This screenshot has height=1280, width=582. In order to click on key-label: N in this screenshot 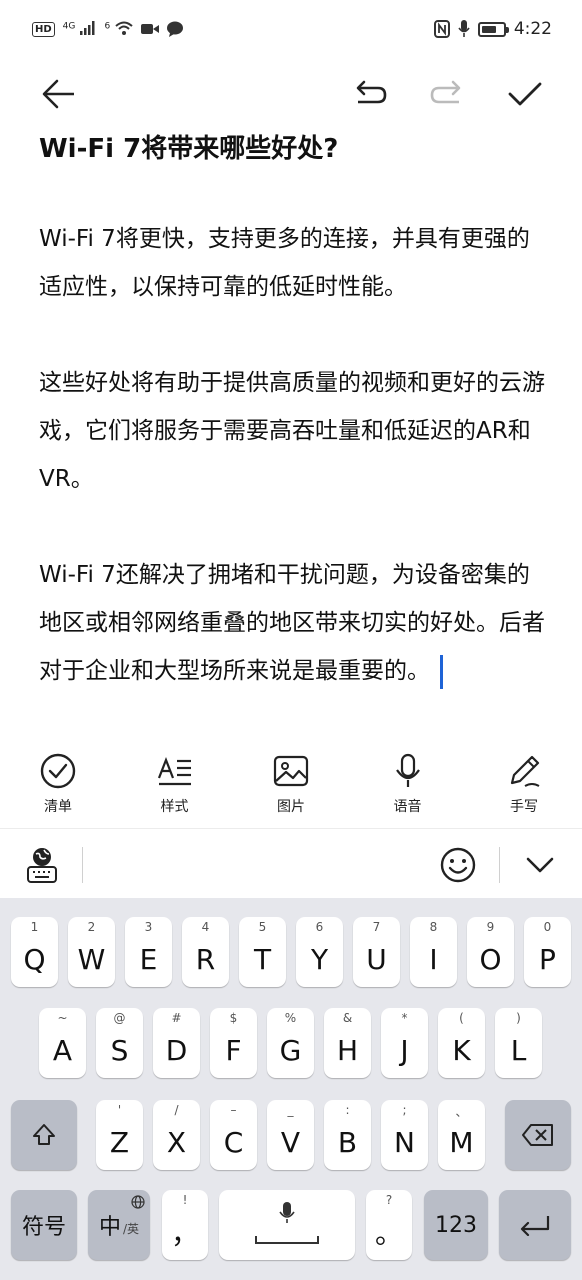, I will do `click(404, 1142)`.